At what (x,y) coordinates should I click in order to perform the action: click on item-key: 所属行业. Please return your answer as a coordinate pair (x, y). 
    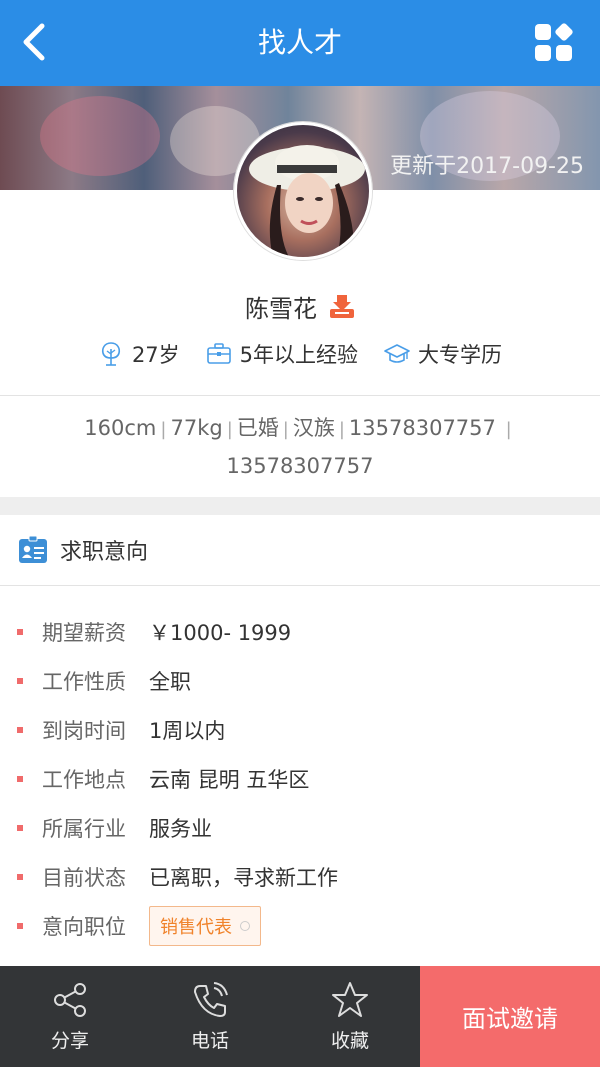
    Looking at the image, I should click on (84, 828).